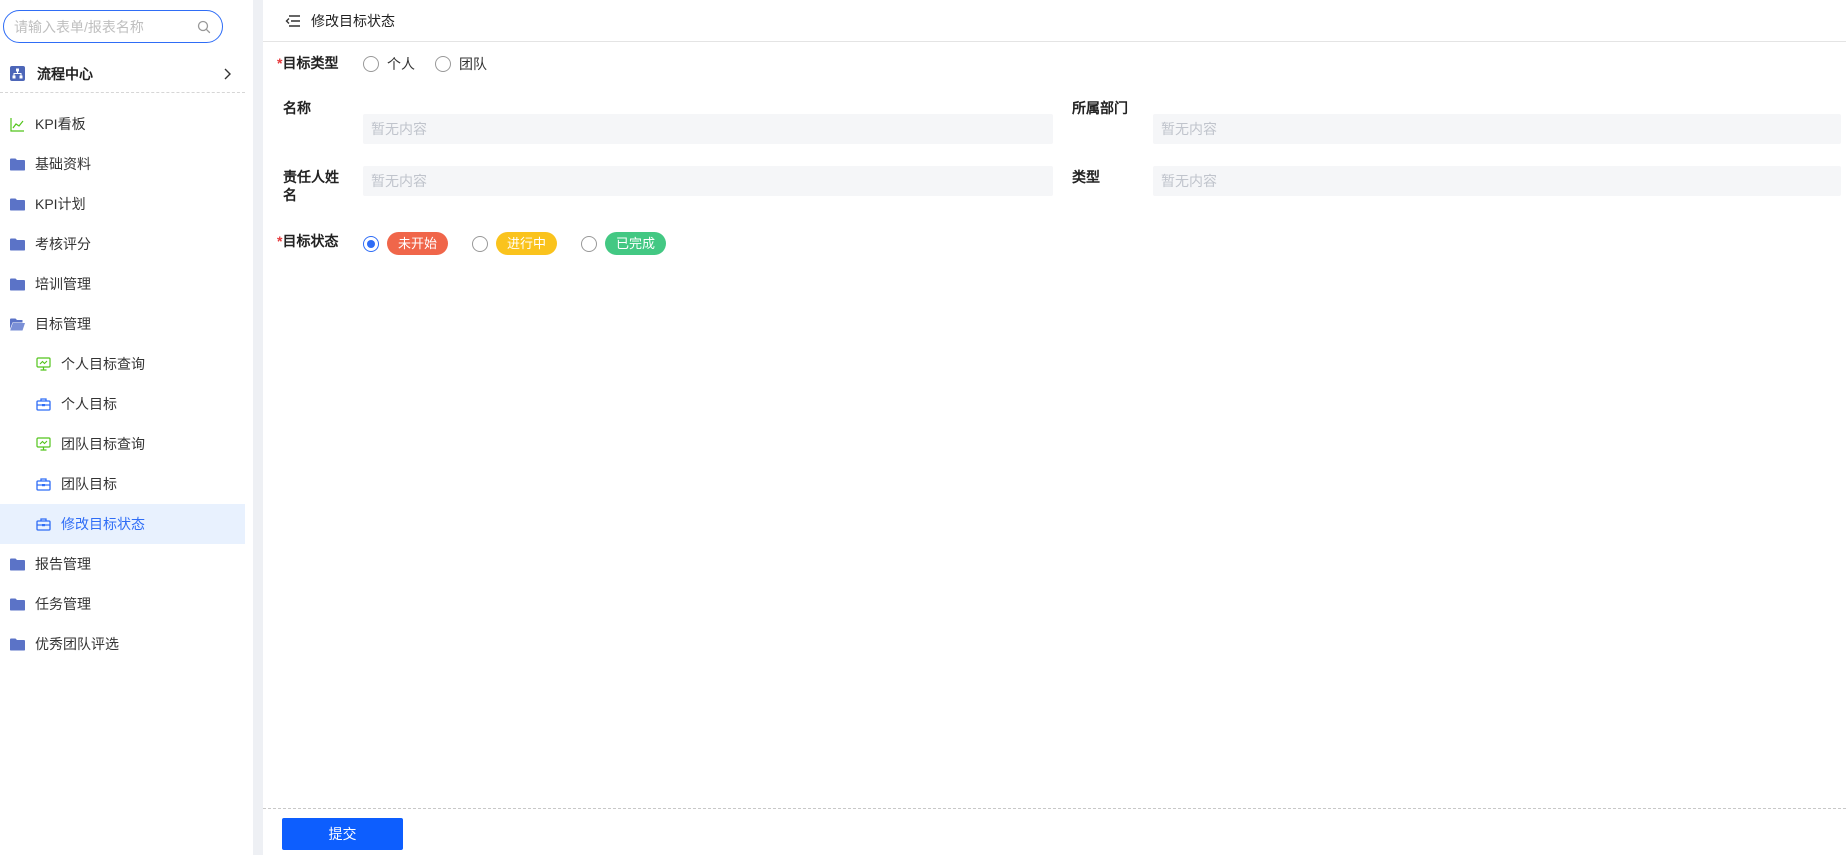 This screenshot has width=1846, height=855. I want to click on sidebar-item-label: KPI计划, so click(60, 204).